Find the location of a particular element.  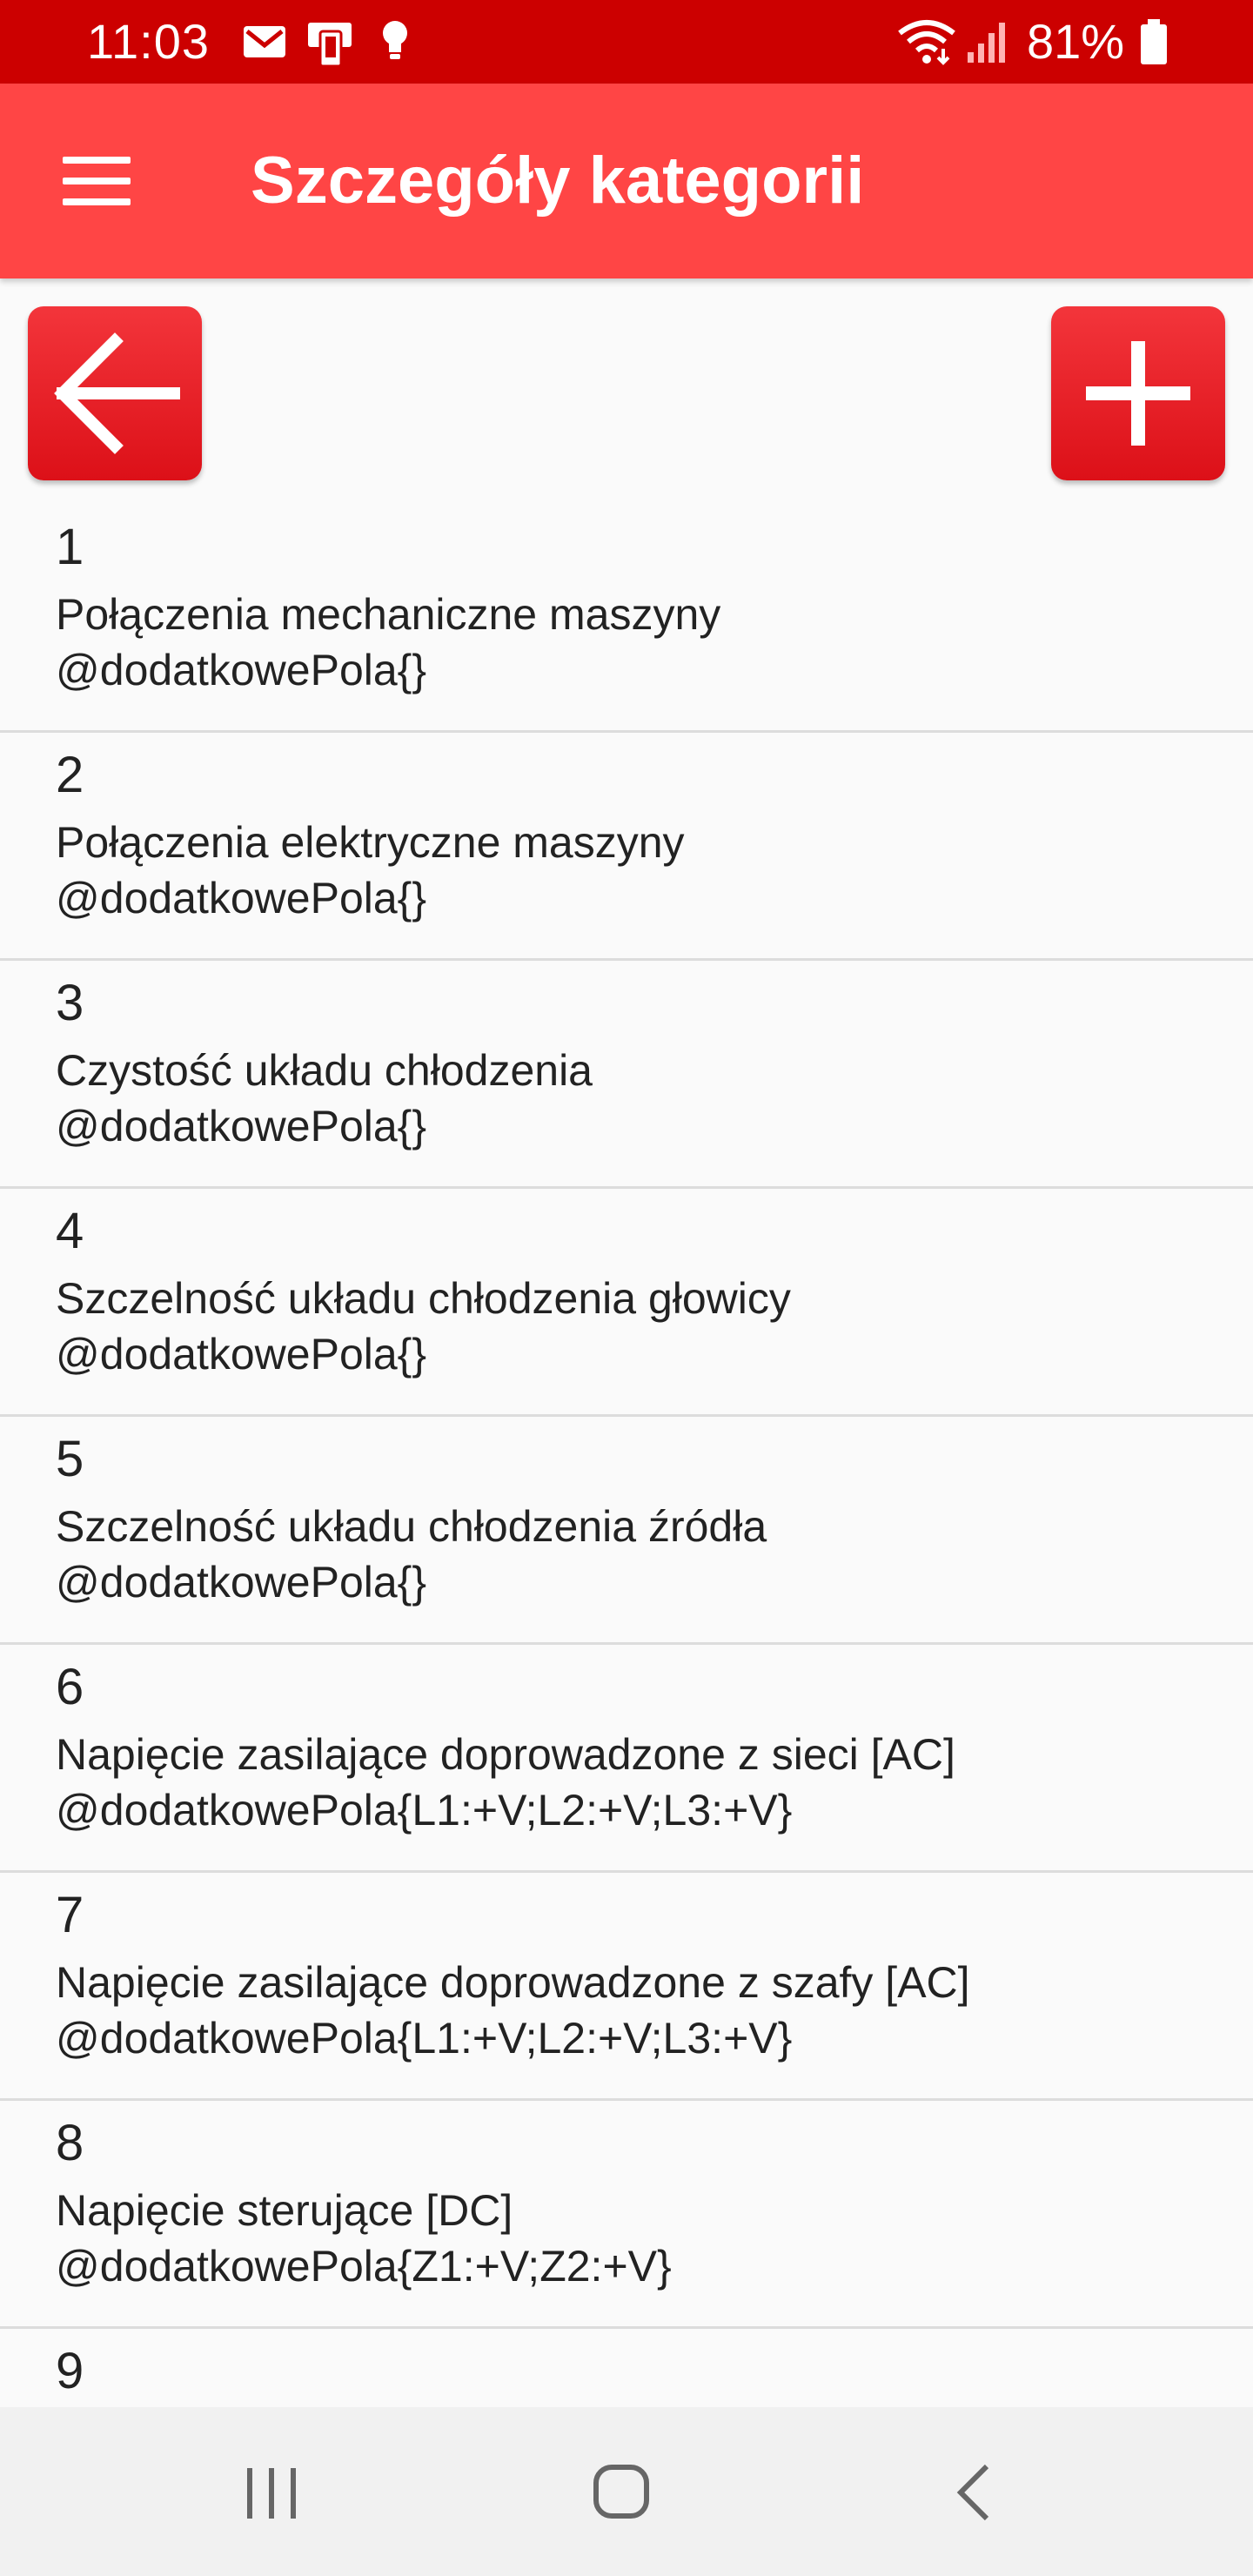

page-title: Szczegóły kategorii is located at coordinates (558, 181).